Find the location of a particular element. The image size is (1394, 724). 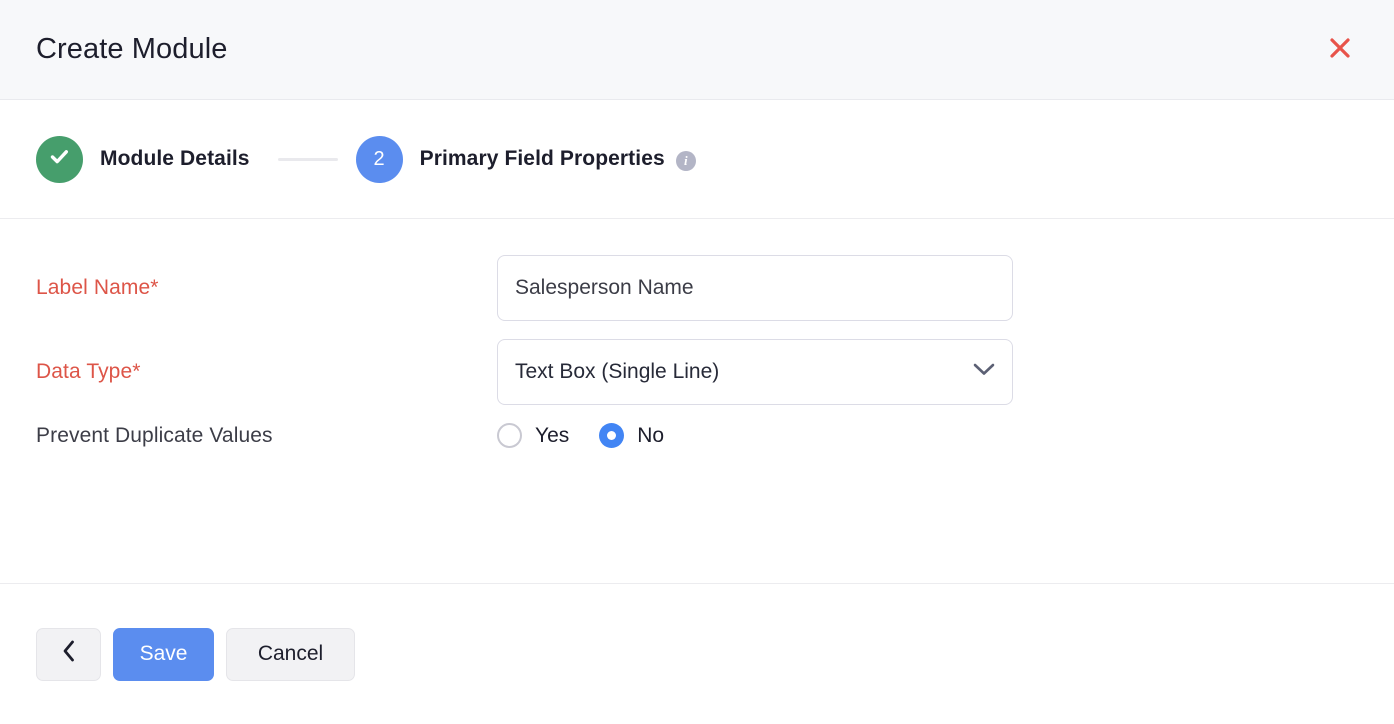

back-button is located at coordinates (68, 654).